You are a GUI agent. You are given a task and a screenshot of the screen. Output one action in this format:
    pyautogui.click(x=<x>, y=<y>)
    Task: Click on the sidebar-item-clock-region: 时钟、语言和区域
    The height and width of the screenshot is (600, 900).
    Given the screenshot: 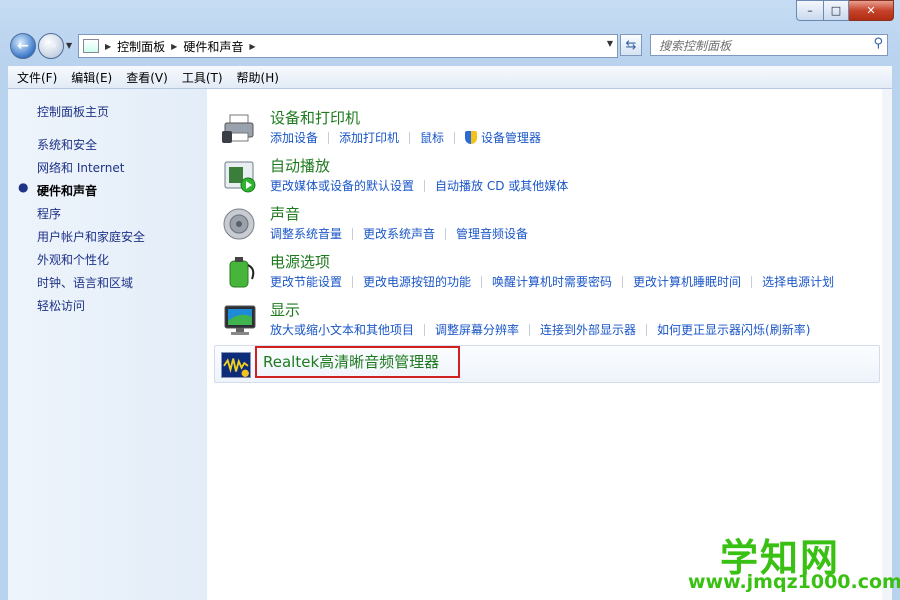 What is the action you would take?
    pyautogui.click(x=85, y=282)
    